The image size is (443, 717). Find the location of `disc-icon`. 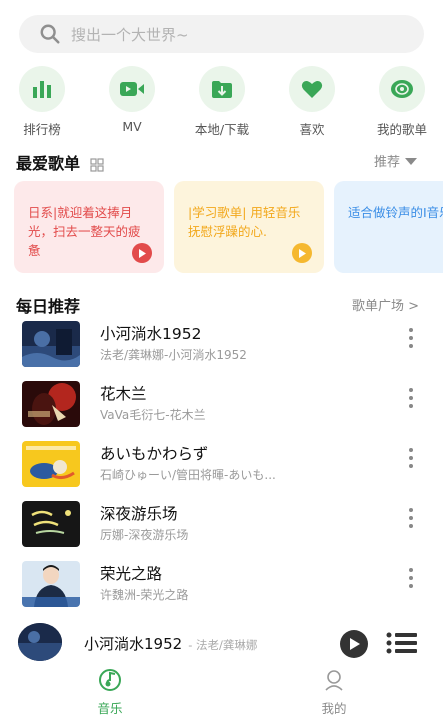

disc-icon is located at coordinates (402, 89).